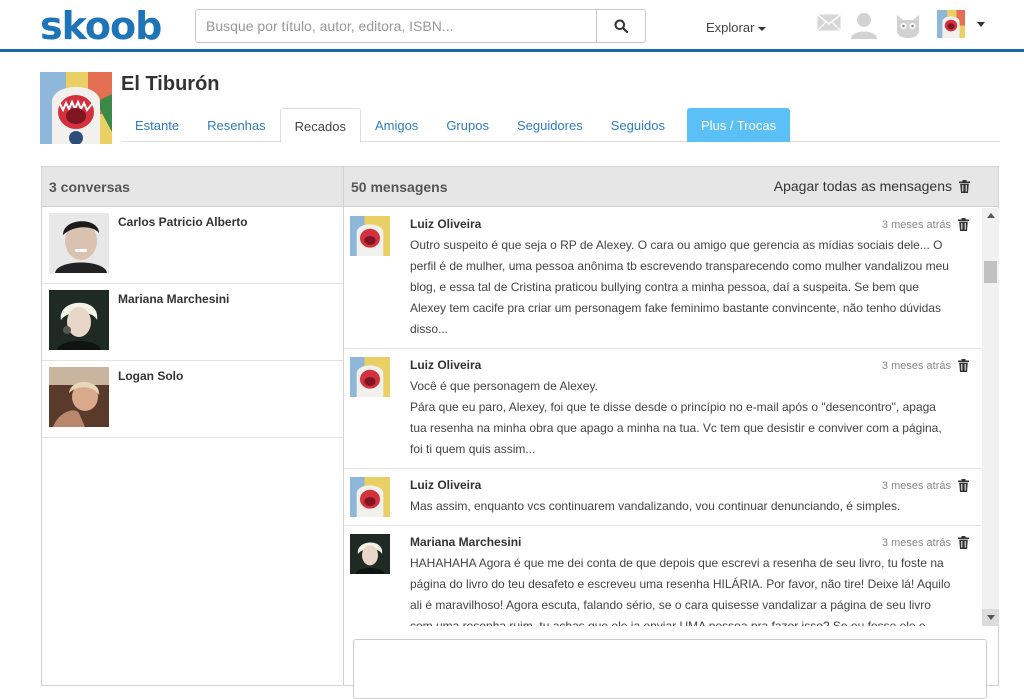 This screenshot has width=1024, height=699. What do you see at coordinates (170, 84) in the screenshot?
I see `profile-name: El Tiburón` at bounding box center [170, 84].